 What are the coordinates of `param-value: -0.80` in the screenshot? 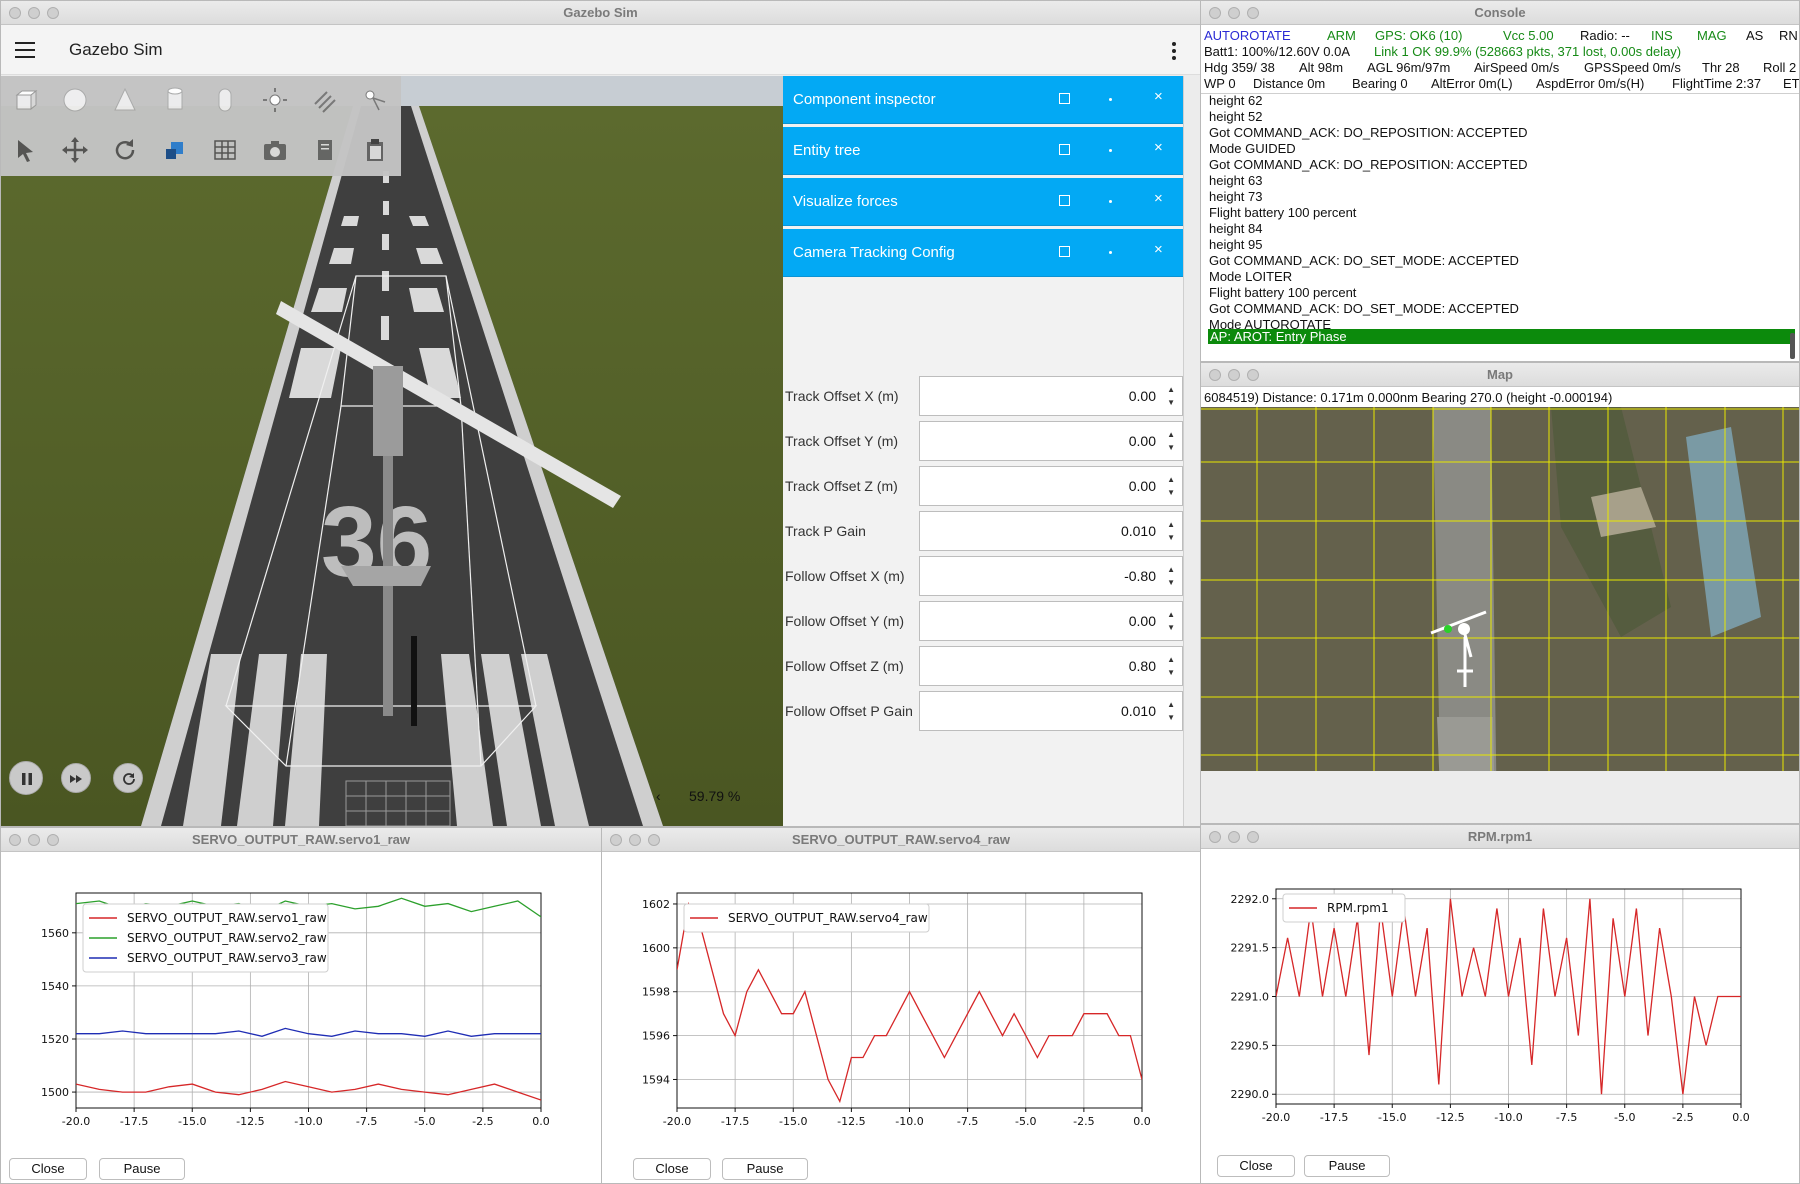 It's located at (1140, 576).